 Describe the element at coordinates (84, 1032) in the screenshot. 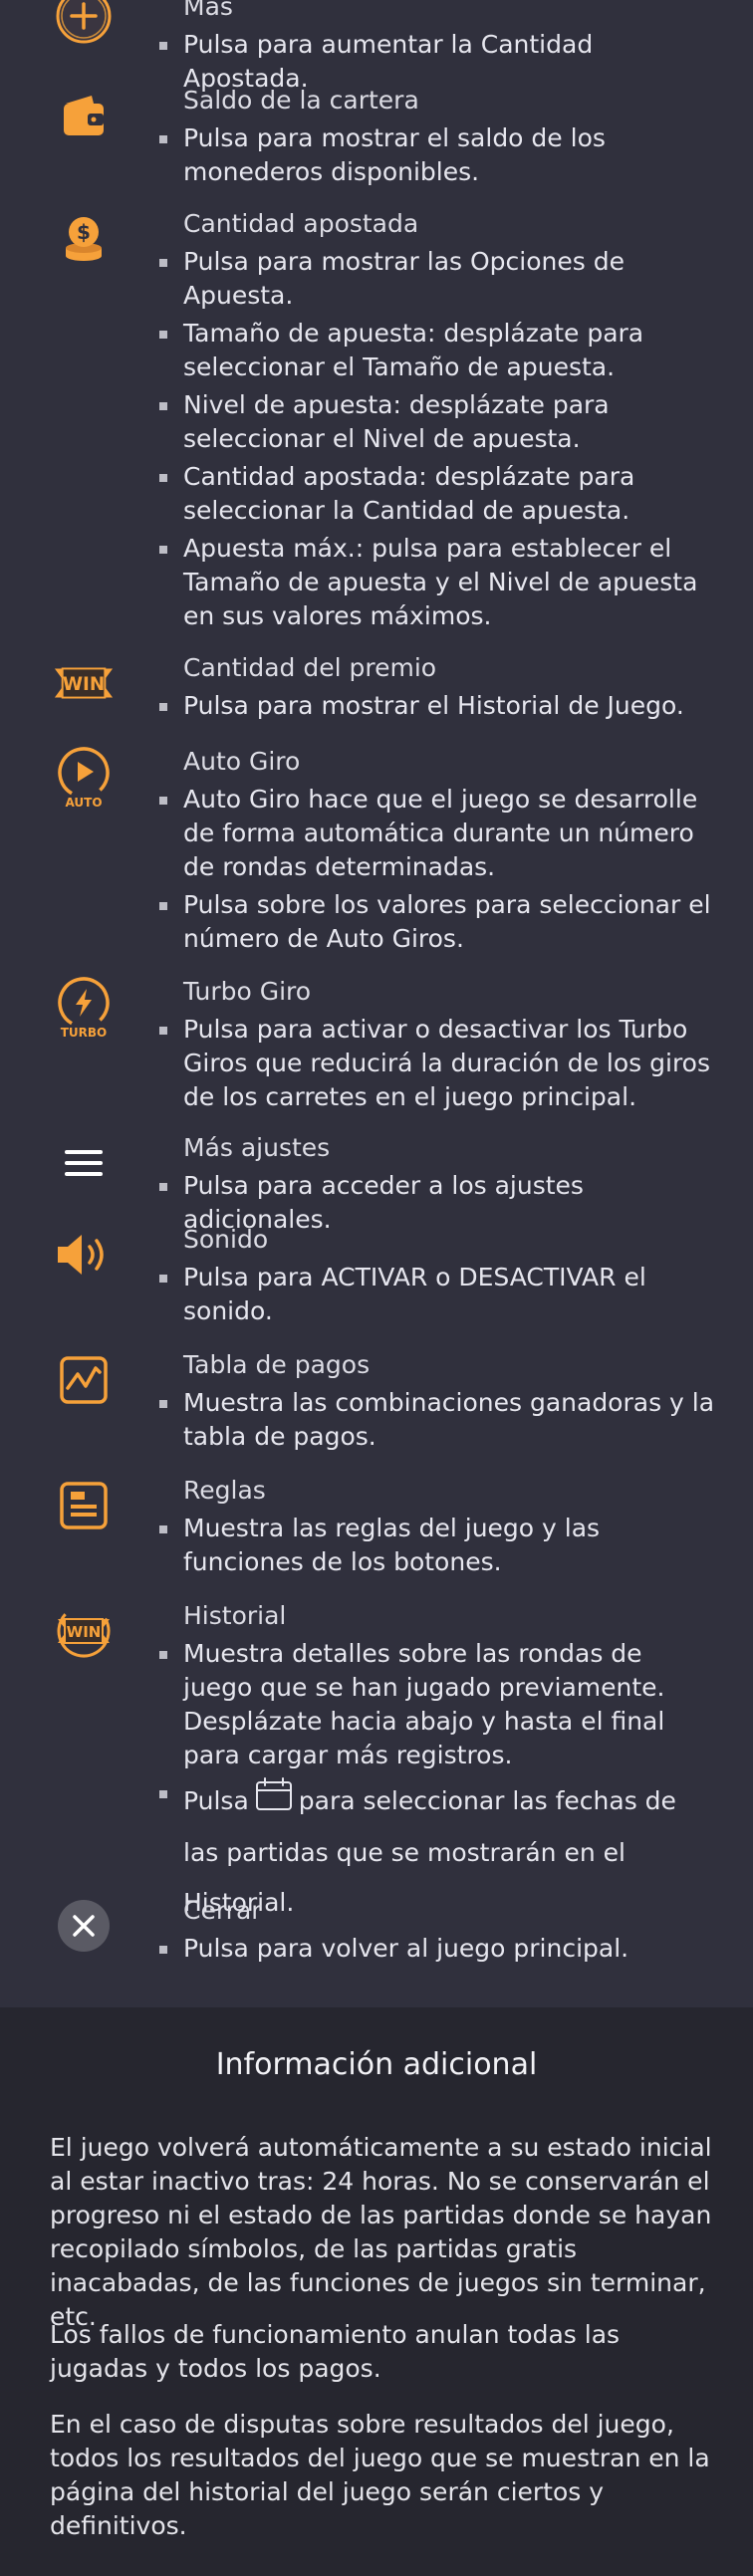

I see `turbo-label: TURBO` at that location.